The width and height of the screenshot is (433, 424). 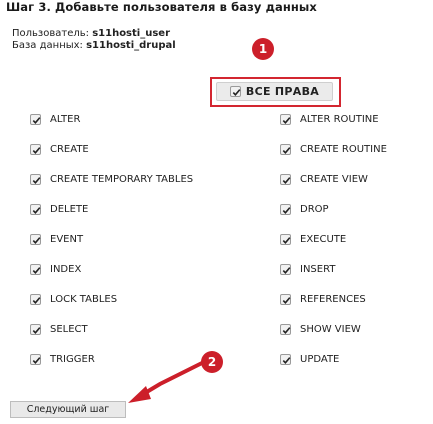 What do you see at coordinates (212, 362) in the screenshot?
I see `annotation-badge-2: 2` at bounding box center [212, 362].